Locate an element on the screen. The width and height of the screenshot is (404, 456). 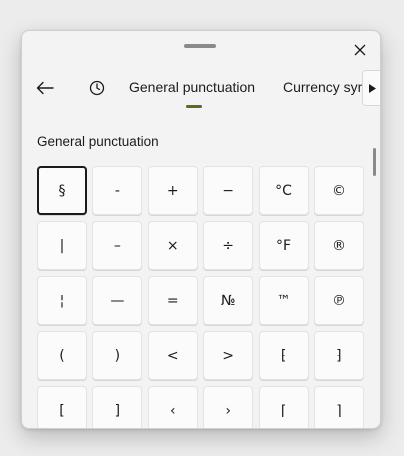
back-arrow-icon is located at coordinates (45, 88).